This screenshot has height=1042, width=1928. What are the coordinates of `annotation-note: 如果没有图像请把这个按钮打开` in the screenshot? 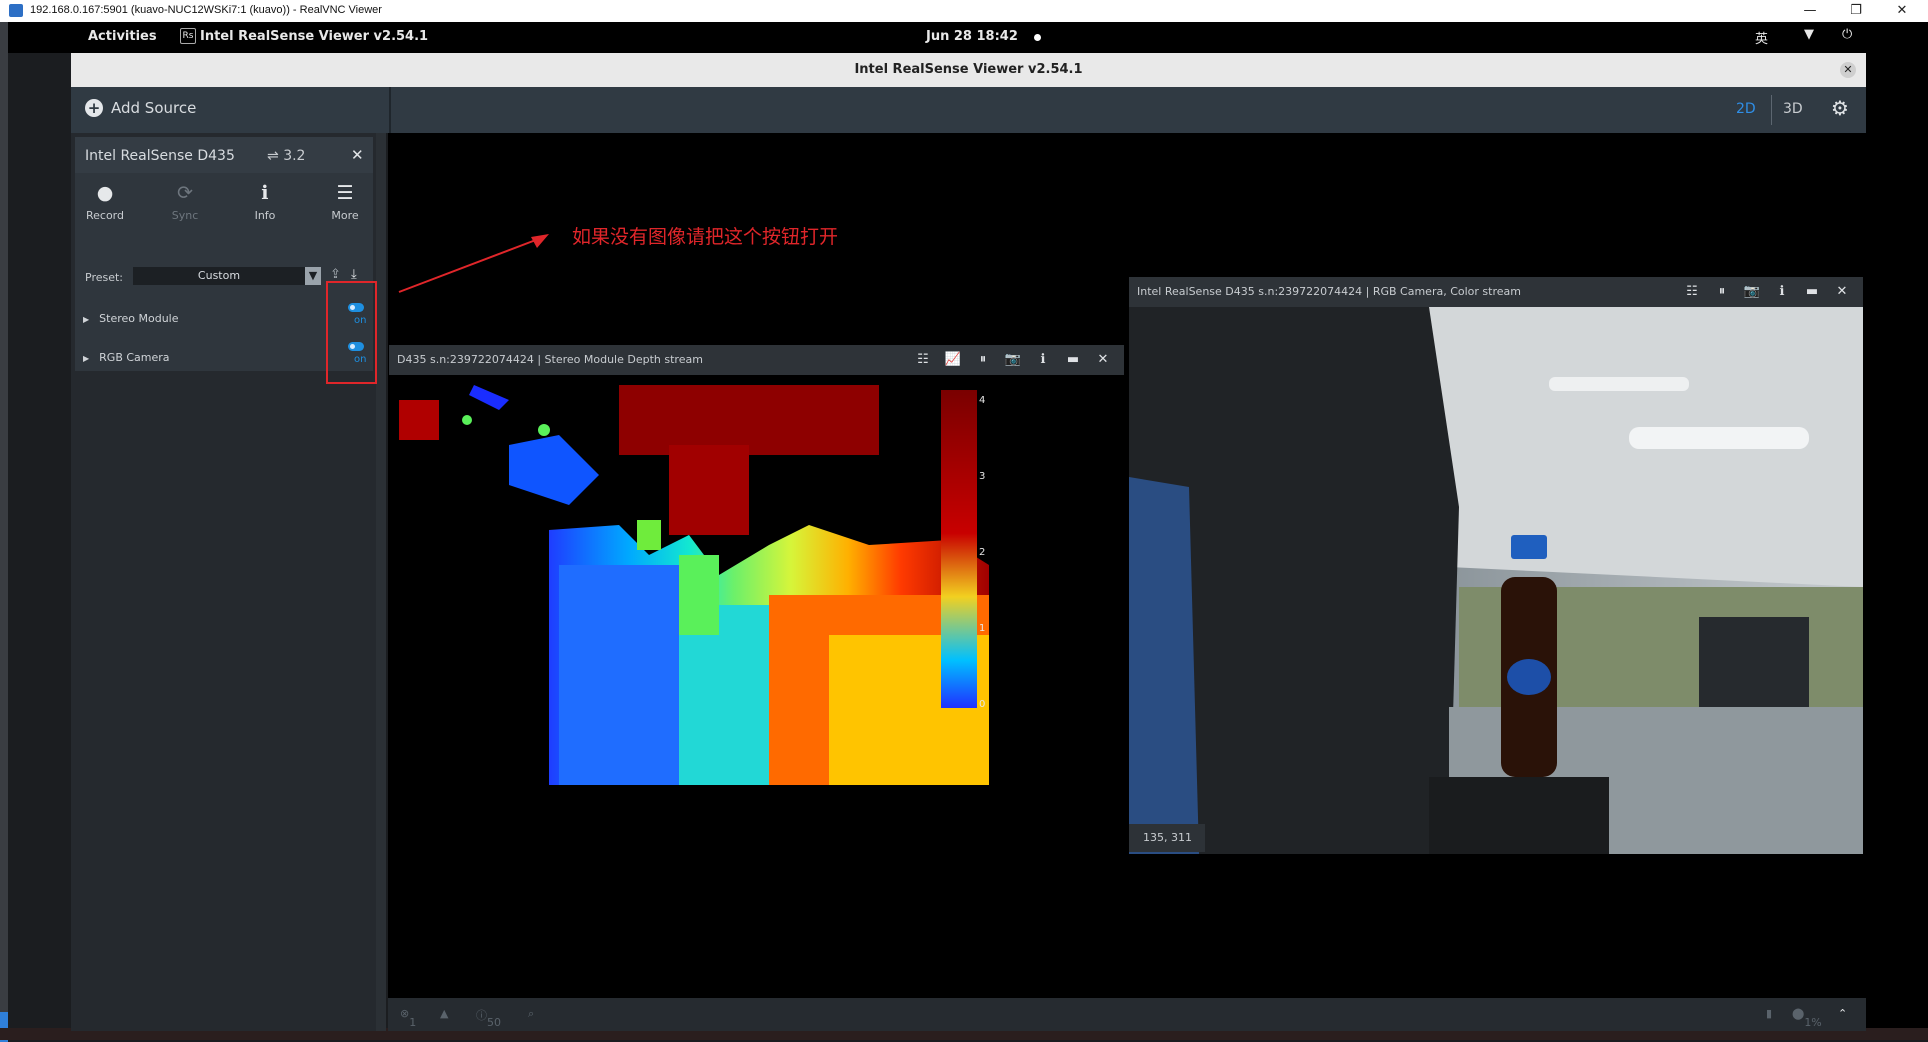 It's located at (705, 237).